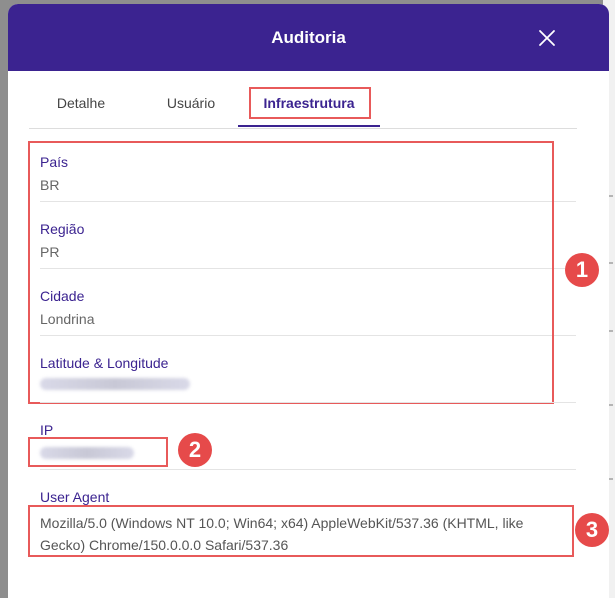 Image resolution: width=615 pixels, height=598 pixels. Describe the element at coordinates (195, 450) in the screenshot. I see `annotation-badge-2: 2` at that location.